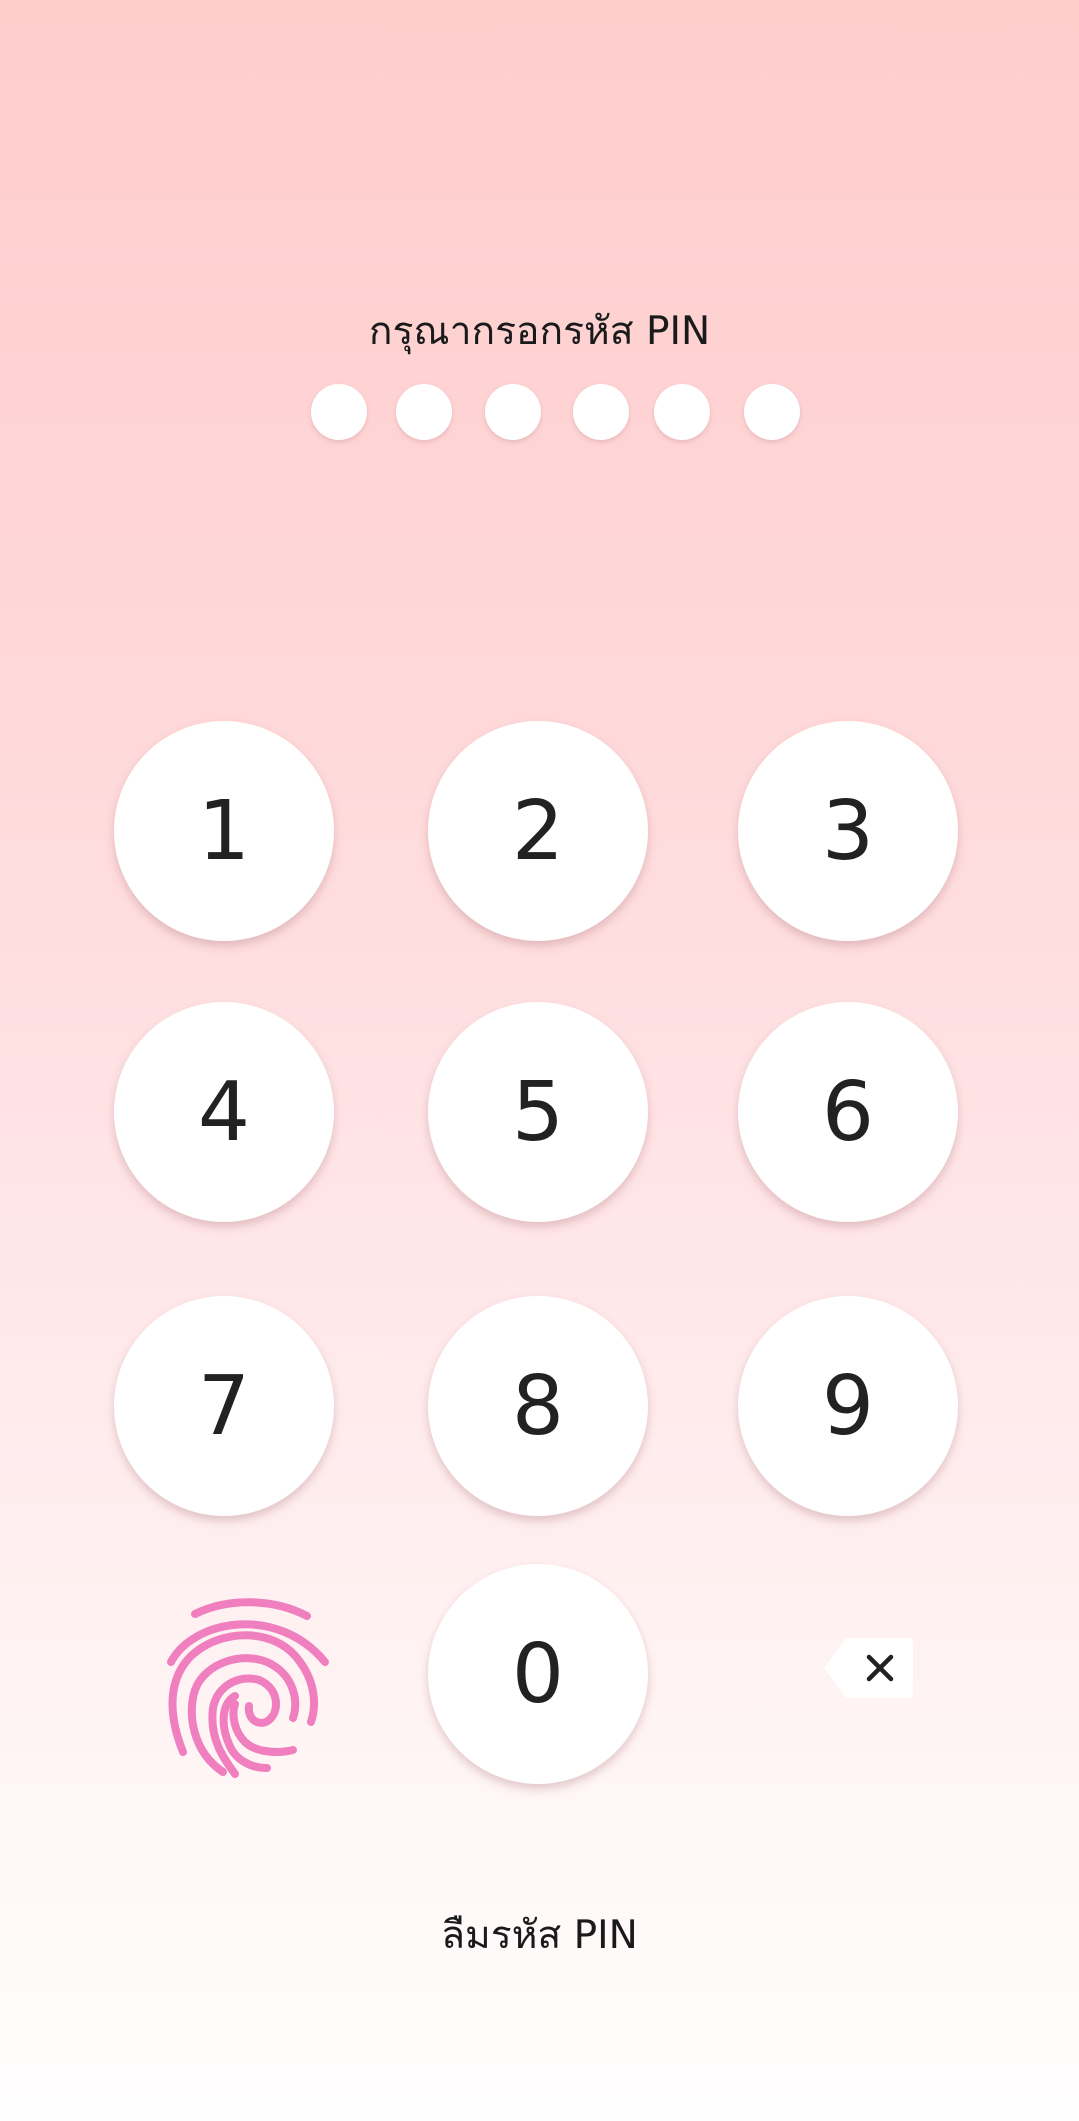 The image size is (1079, 2121). What do you see at coordinates (848, 1406) in the screenshot?
I see `keypad-key-9: 9` at bounding box center [848, 1406].